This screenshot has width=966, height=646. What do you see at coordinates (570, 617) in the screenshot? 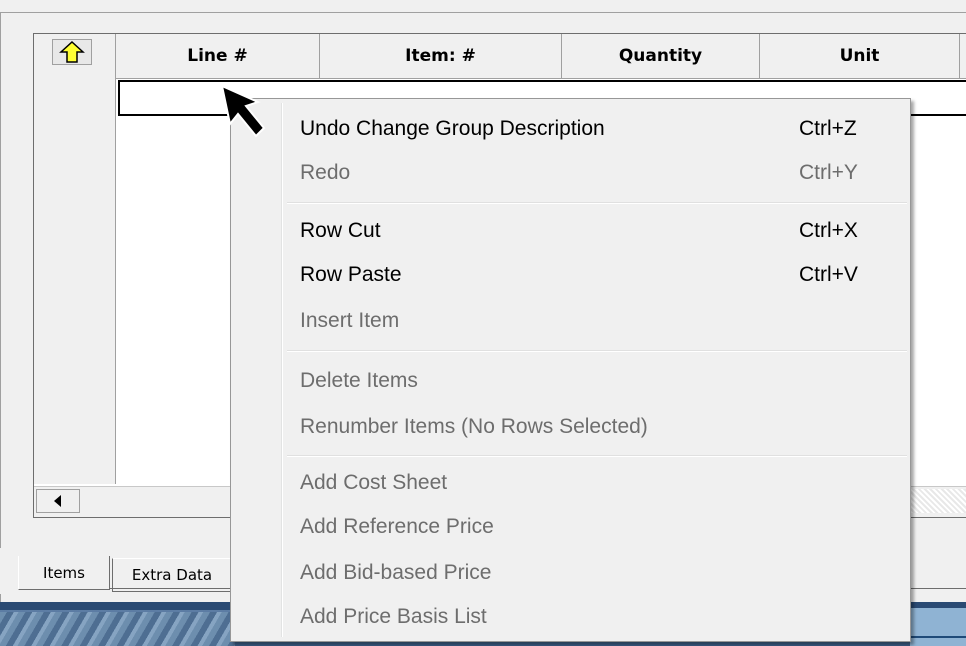
I see `menu-item-add-price-basis-list: Add Price Basis List` at bounding box center [570, 617].